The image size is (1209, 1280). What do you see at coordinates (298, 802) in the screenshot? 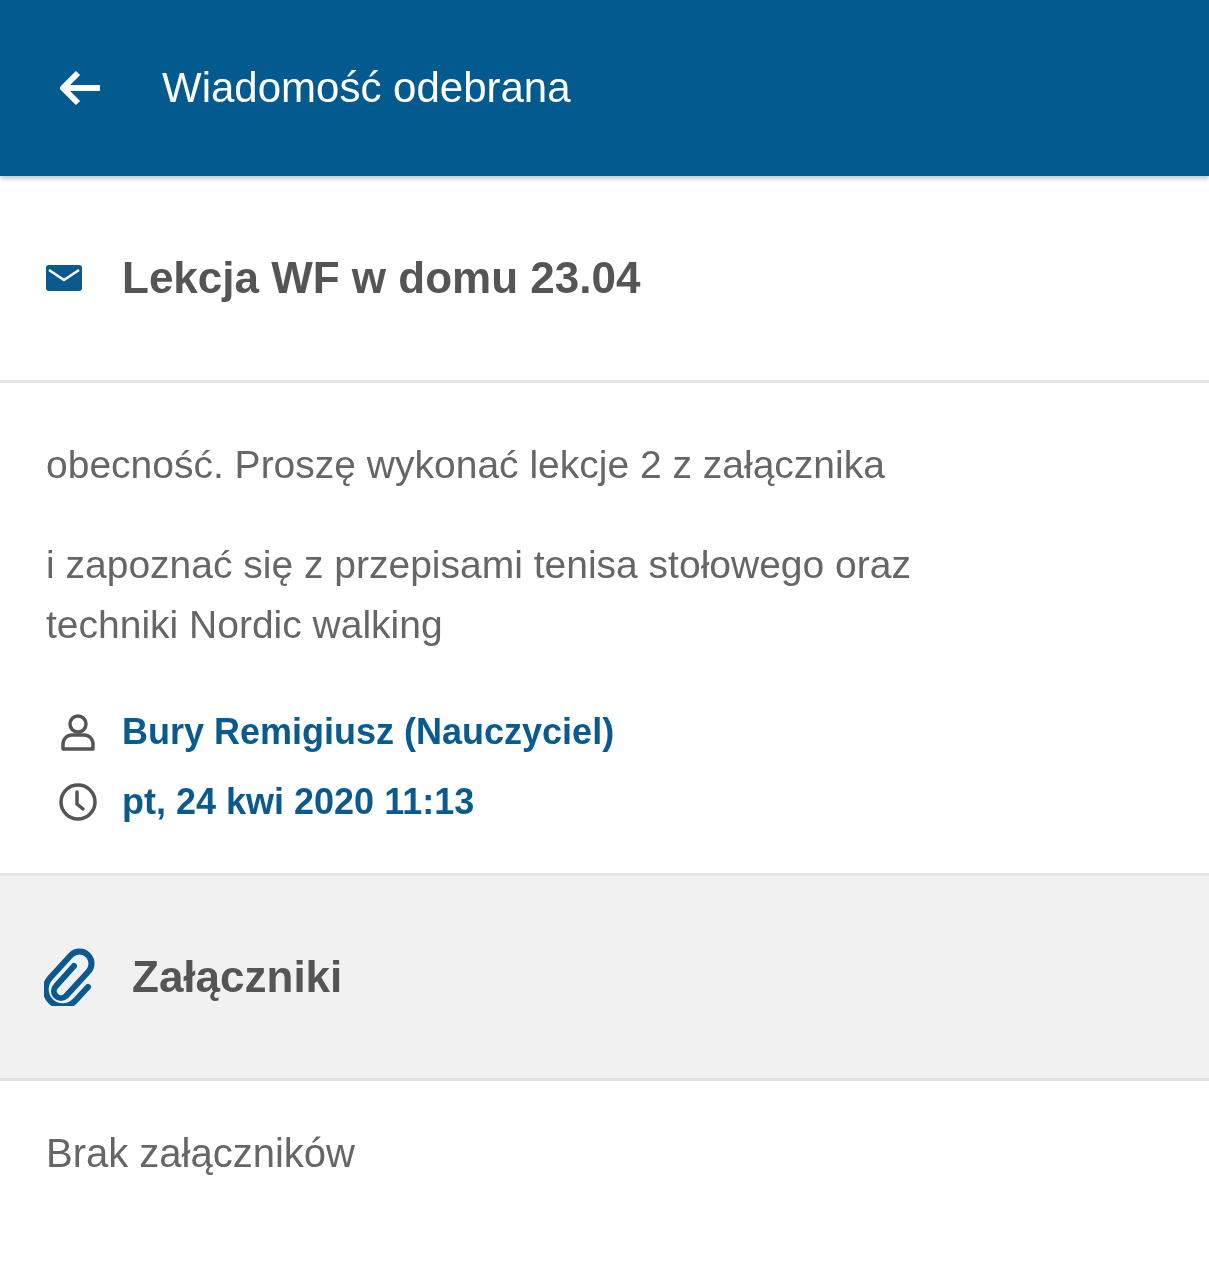
I see `message-date: pt, 24 kwi 2020 11:13` at bounding box center [298, 802].